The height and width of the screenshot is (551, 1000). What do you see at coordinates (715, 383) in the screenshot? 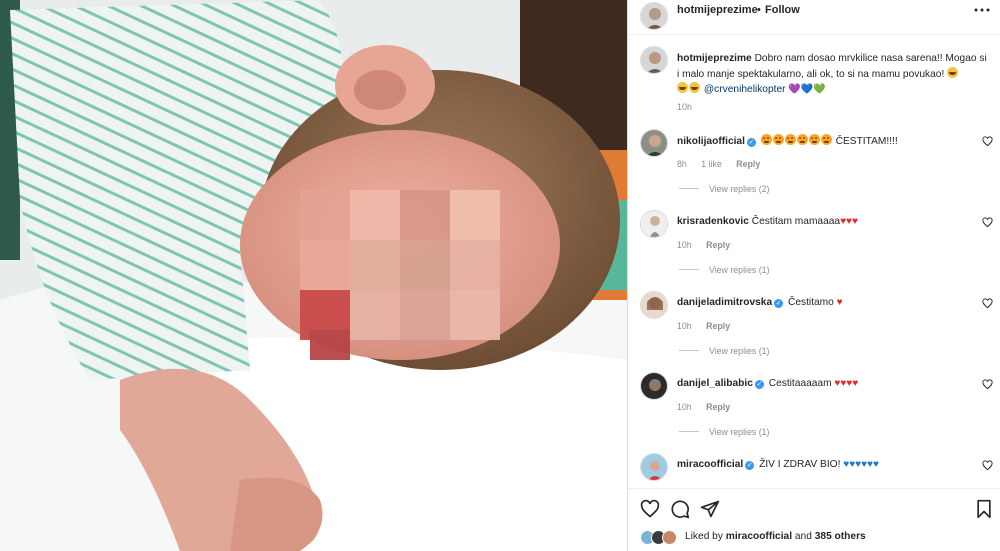
I see `comment-username: danijel_alibabic` at bounding box center [715, 383].